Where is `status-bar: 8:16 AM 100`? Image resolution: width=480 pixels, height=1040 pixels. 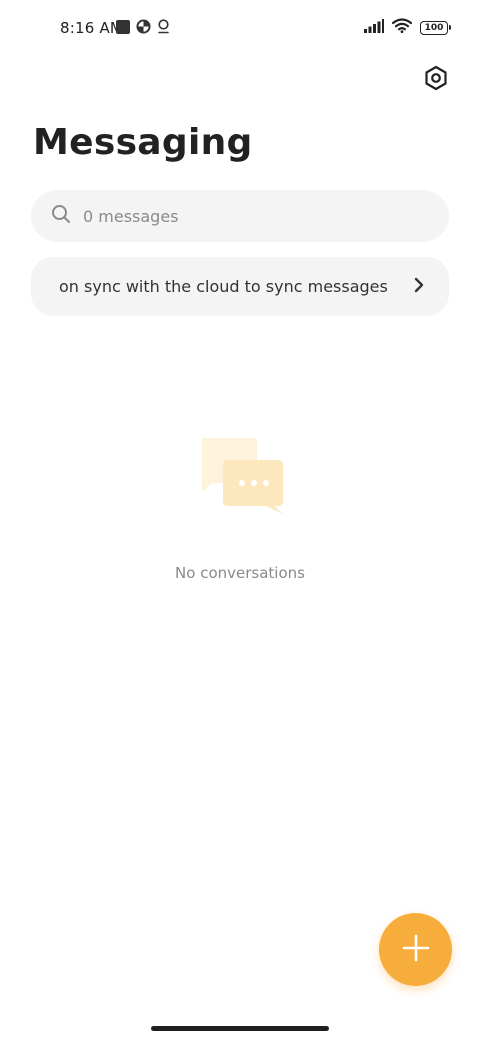 status-bar: 8:16 AM 100 is located at coordinates (240, 28).